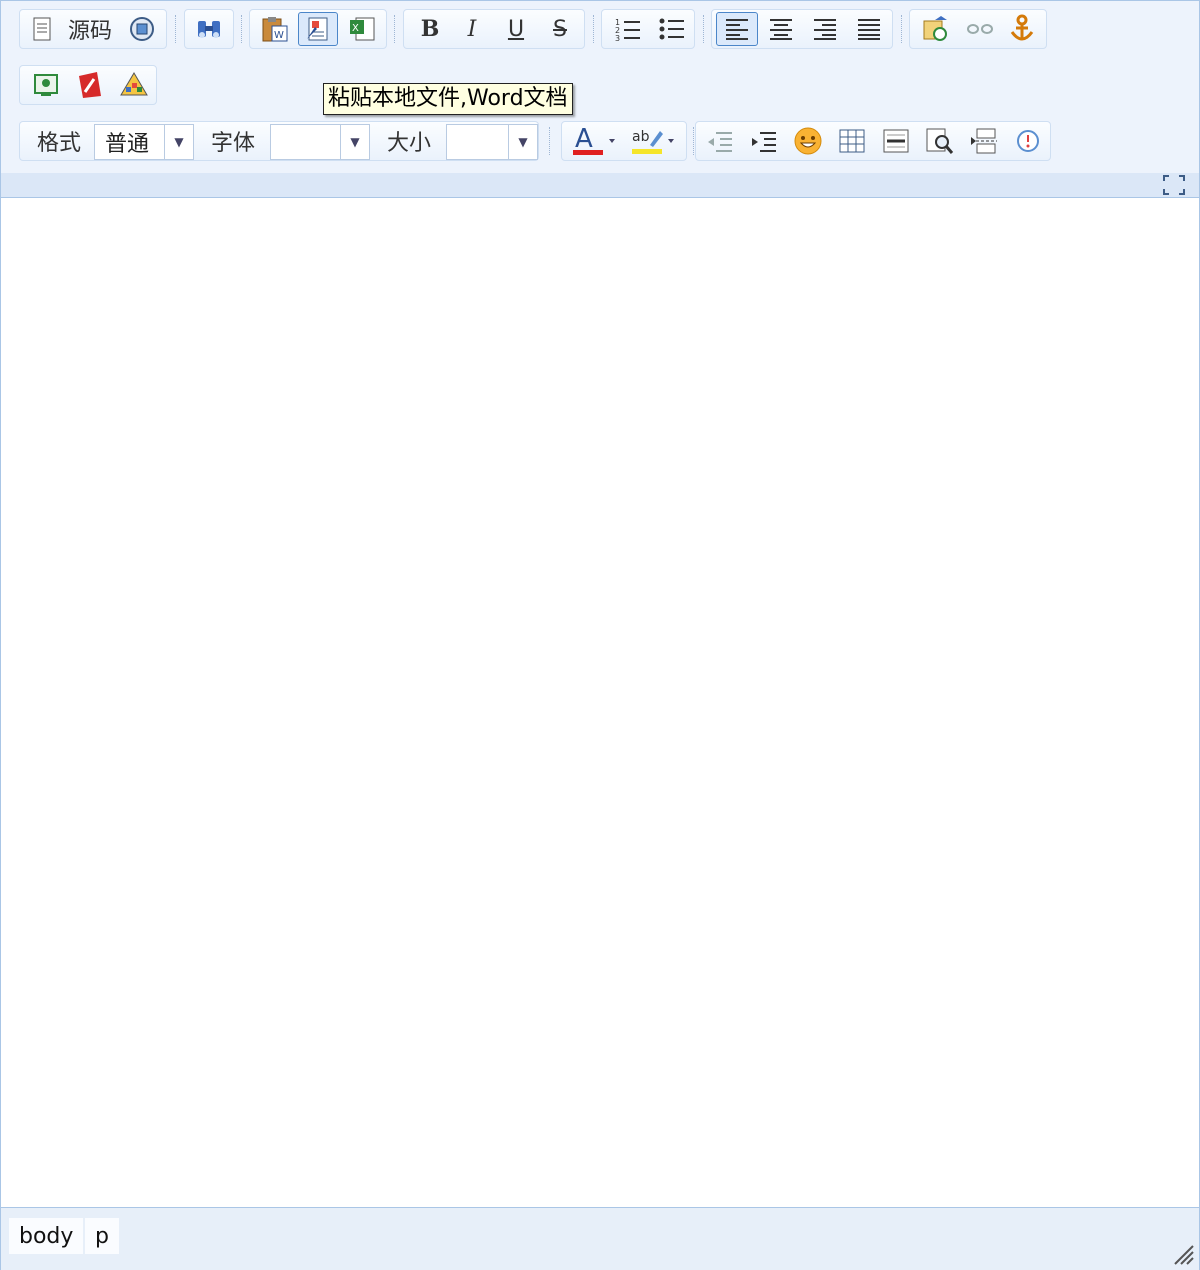  I want to click on toolbar-row-3: 格式 普通 ▼ 字体 ▼ 大小 ▼ A ab, so click(600, 146).